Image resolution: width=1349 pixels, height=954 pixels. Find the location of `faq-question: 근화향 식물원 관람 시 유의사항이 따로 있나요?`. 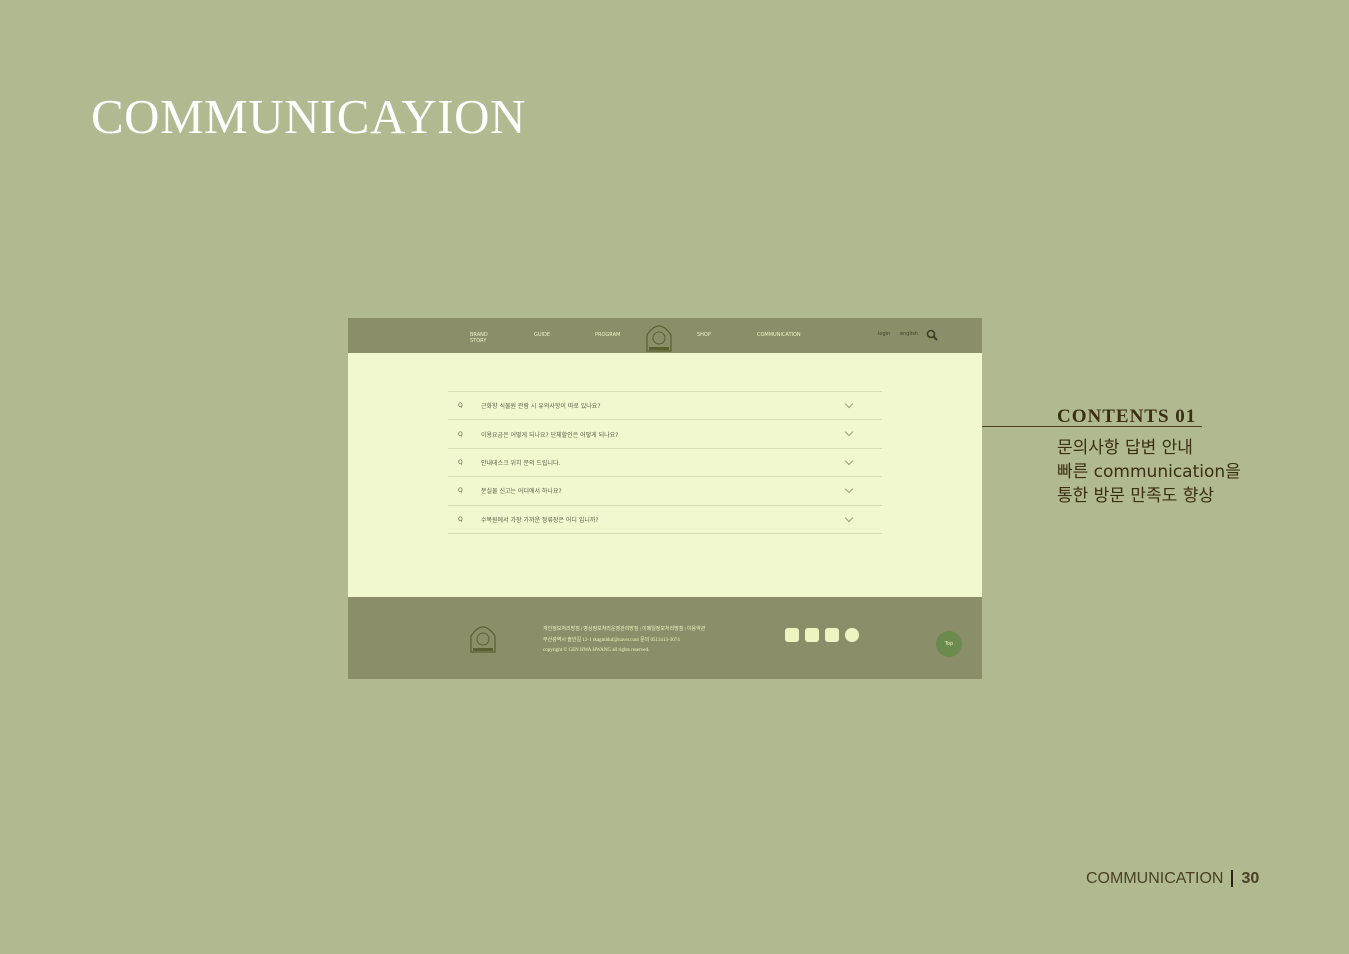

faq-question: 근화향 식물원 관람 시 유의사항이 따로 있나요? is located at coordinates (541, 407).